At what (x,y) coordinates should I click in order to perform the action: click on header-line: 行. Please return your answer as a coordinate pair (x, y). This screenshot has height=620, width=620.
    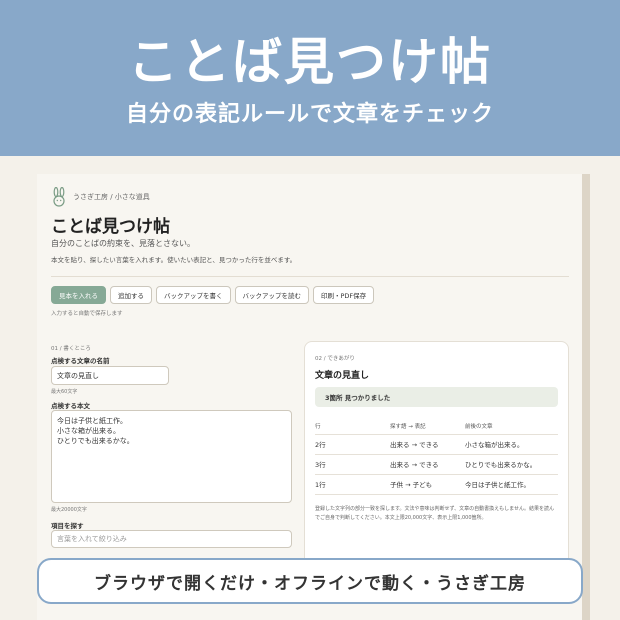
    Looking at the image, I should click on (352, 426).